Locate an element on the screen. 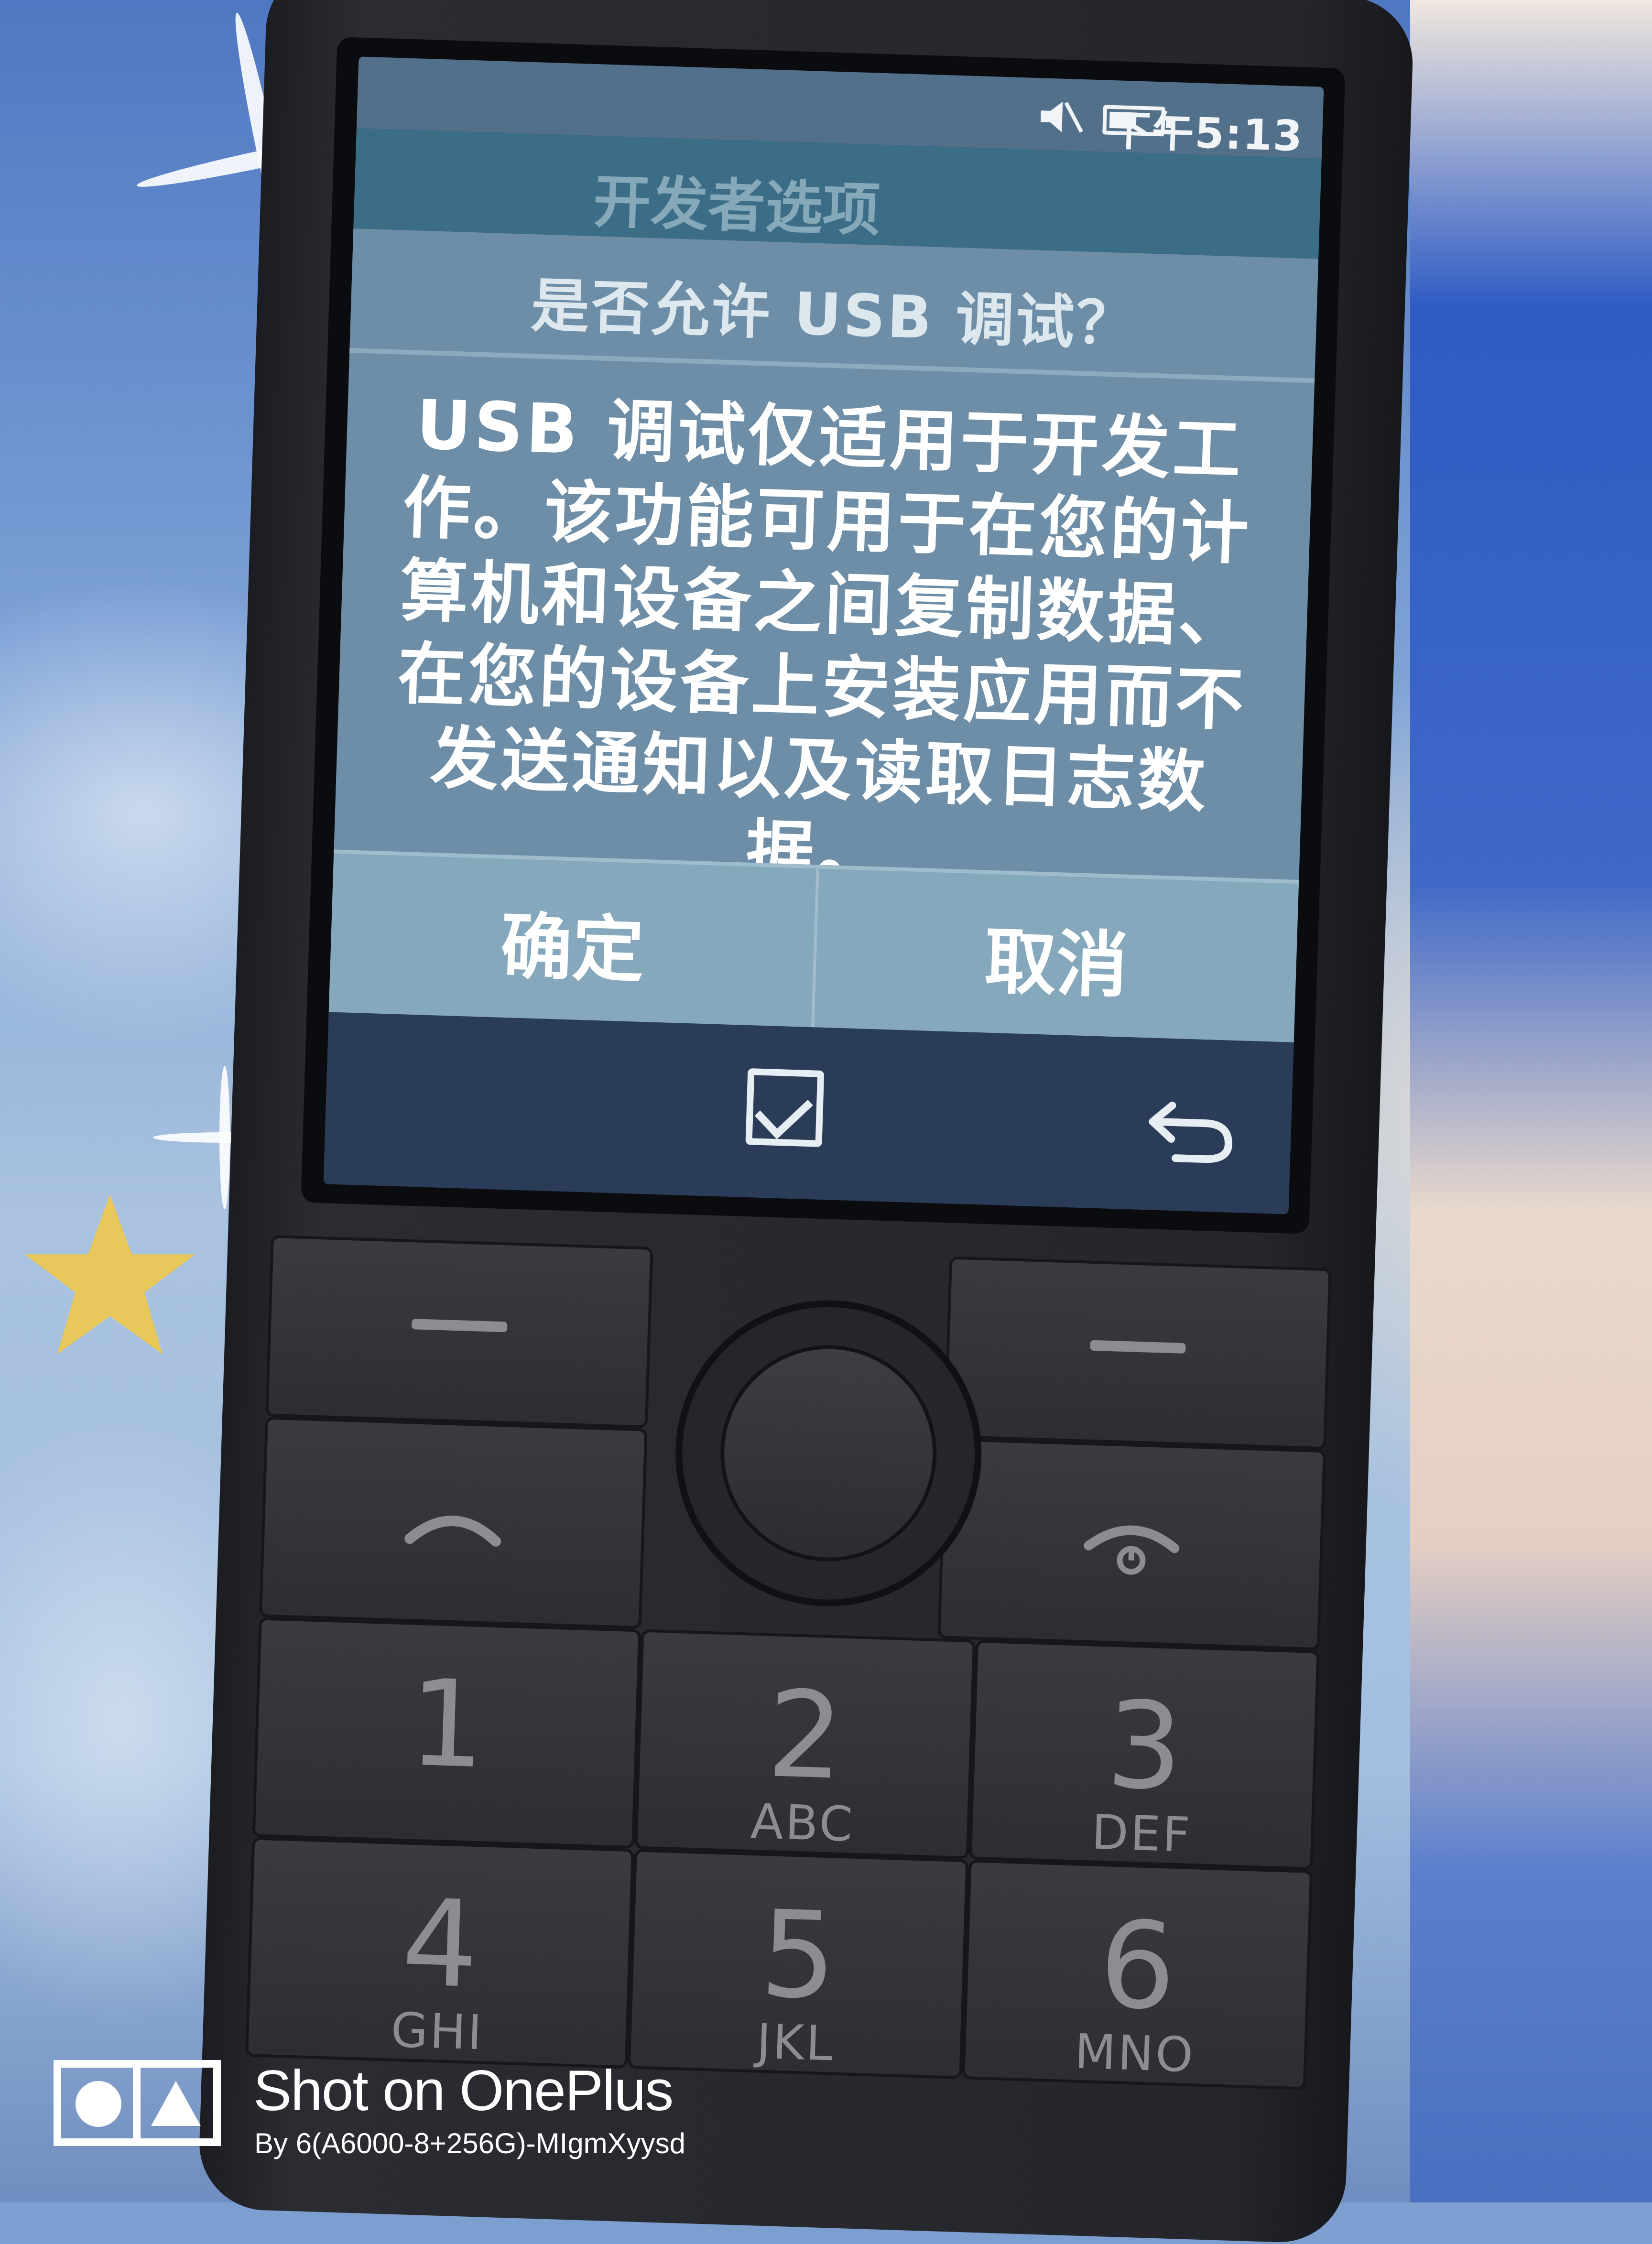 This screenshot has height=2244, width=1652. watermark-title: Shot on OnePlus is located at coordinates (464, 2091).